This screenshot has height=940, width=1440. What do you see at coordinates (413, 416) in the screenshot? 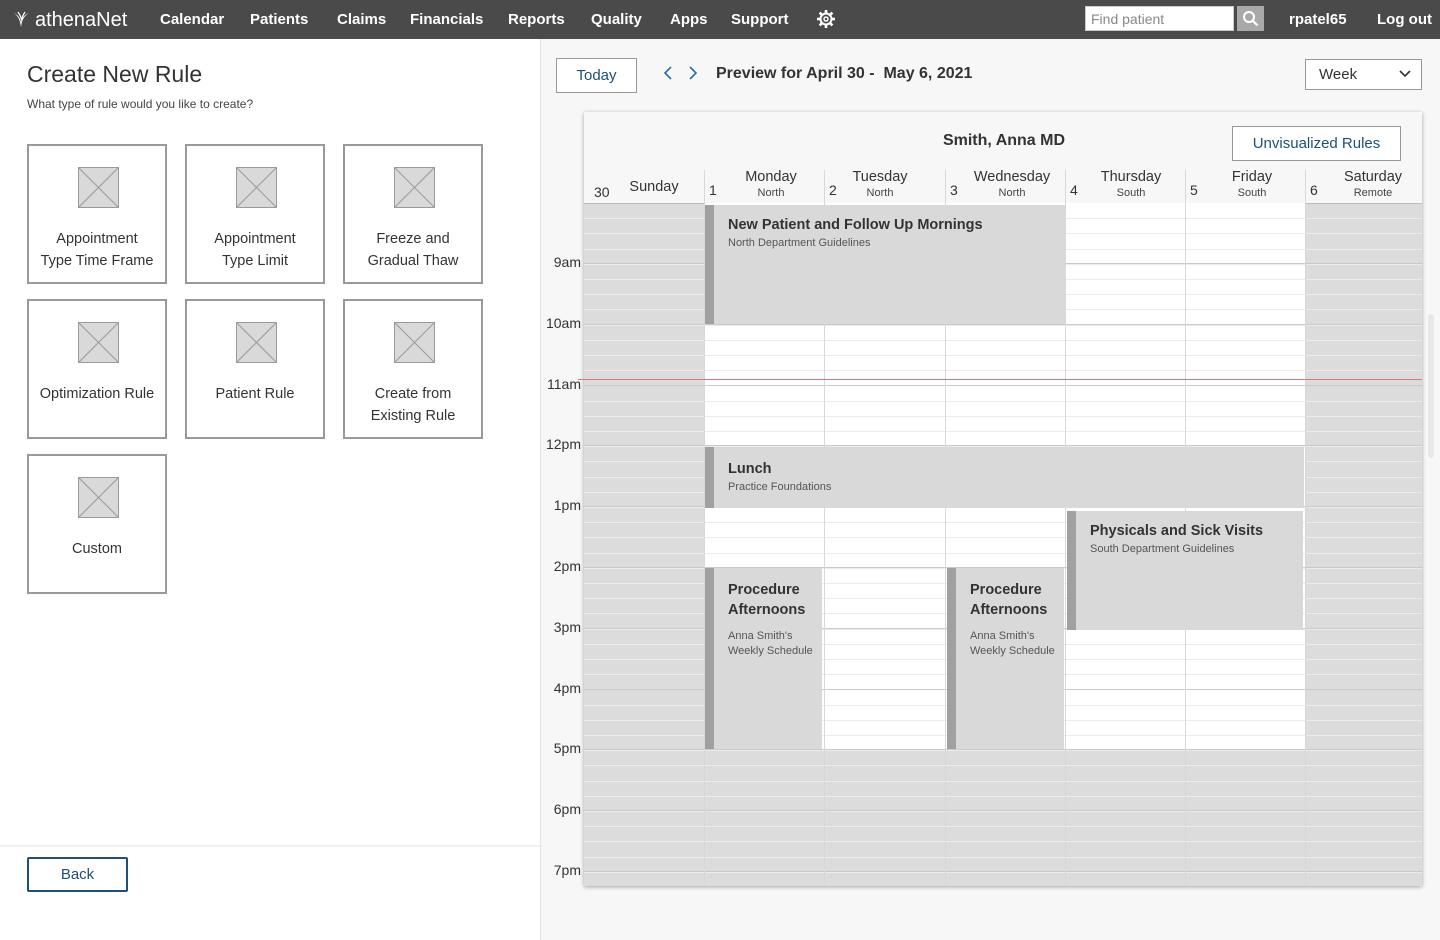
I see `rule-tile-label-line2: Existing Rule` at bounding box center [413, 416].